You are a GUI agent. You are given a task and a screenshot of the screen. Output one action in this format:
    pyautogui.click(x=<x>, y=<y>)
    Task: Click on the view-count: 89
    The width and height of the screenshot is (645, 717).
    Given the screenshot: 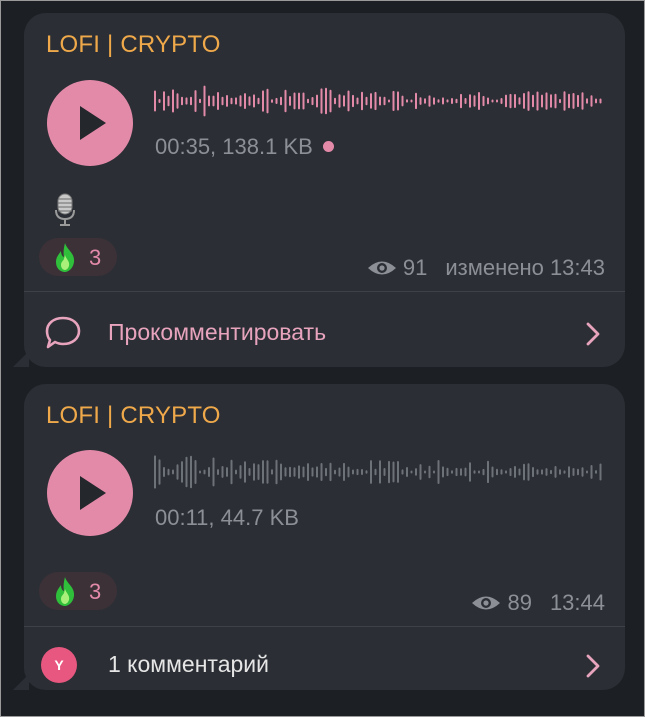 What is the action you would take?
    pyautogui.click(x=519, y=602)
    